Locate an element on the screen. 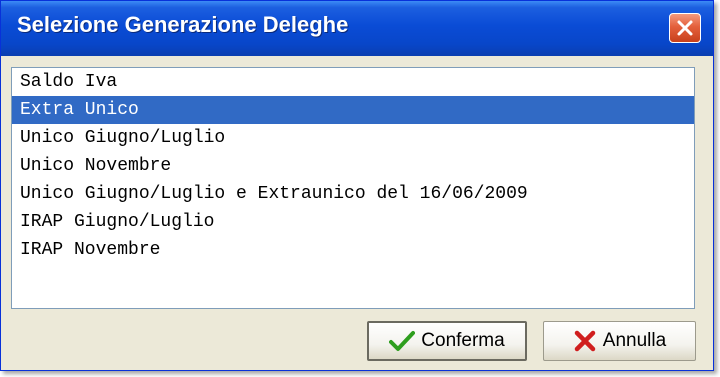 This screenshot has width=720, height=377. list-item-irap-giugno-luglio: IRAP Giugno/Luglio is located at coordinates (353, 222).